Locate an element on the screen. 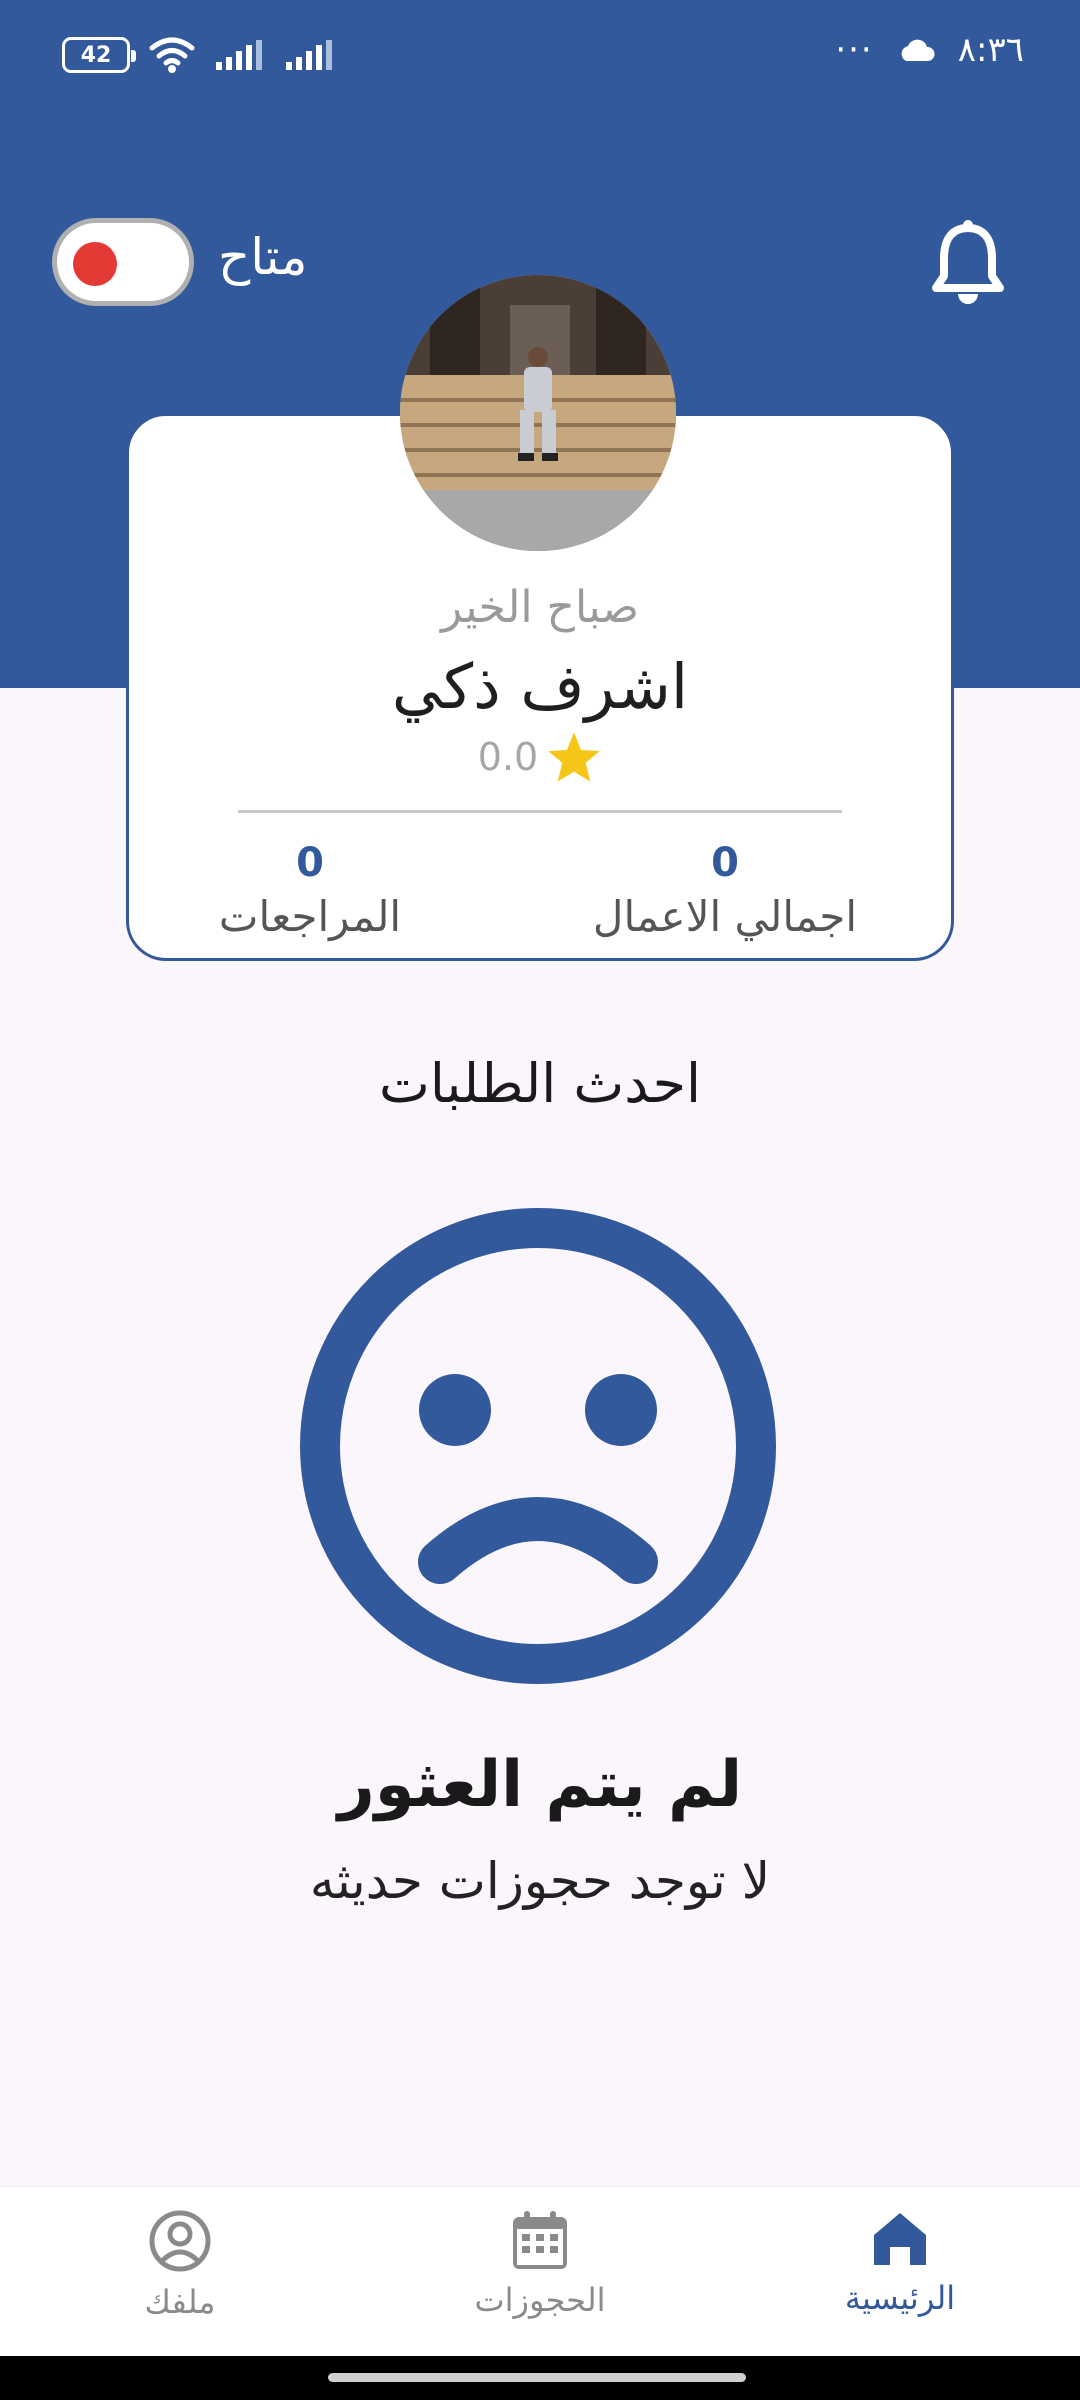 The width and height of the screenshot is (1080, 2400). rating: 0.0 is located at coordinates (540, 757).